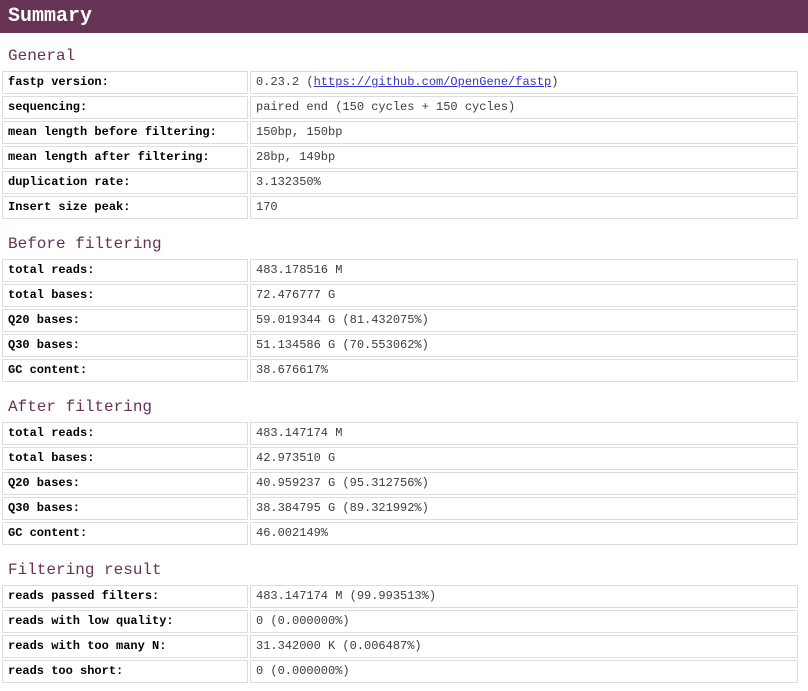  I want to click on table-row: Q20 bases: 40.959237 G (95.312756%), so click(400, 483).